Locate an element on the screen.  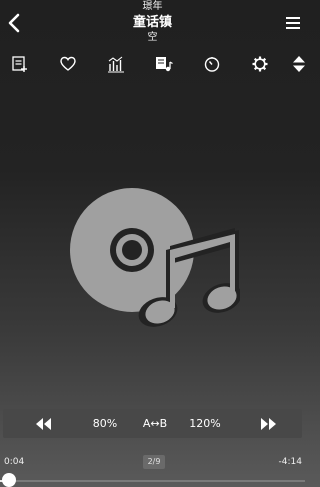
fast-forward-button is located at coordinates (268, 423).